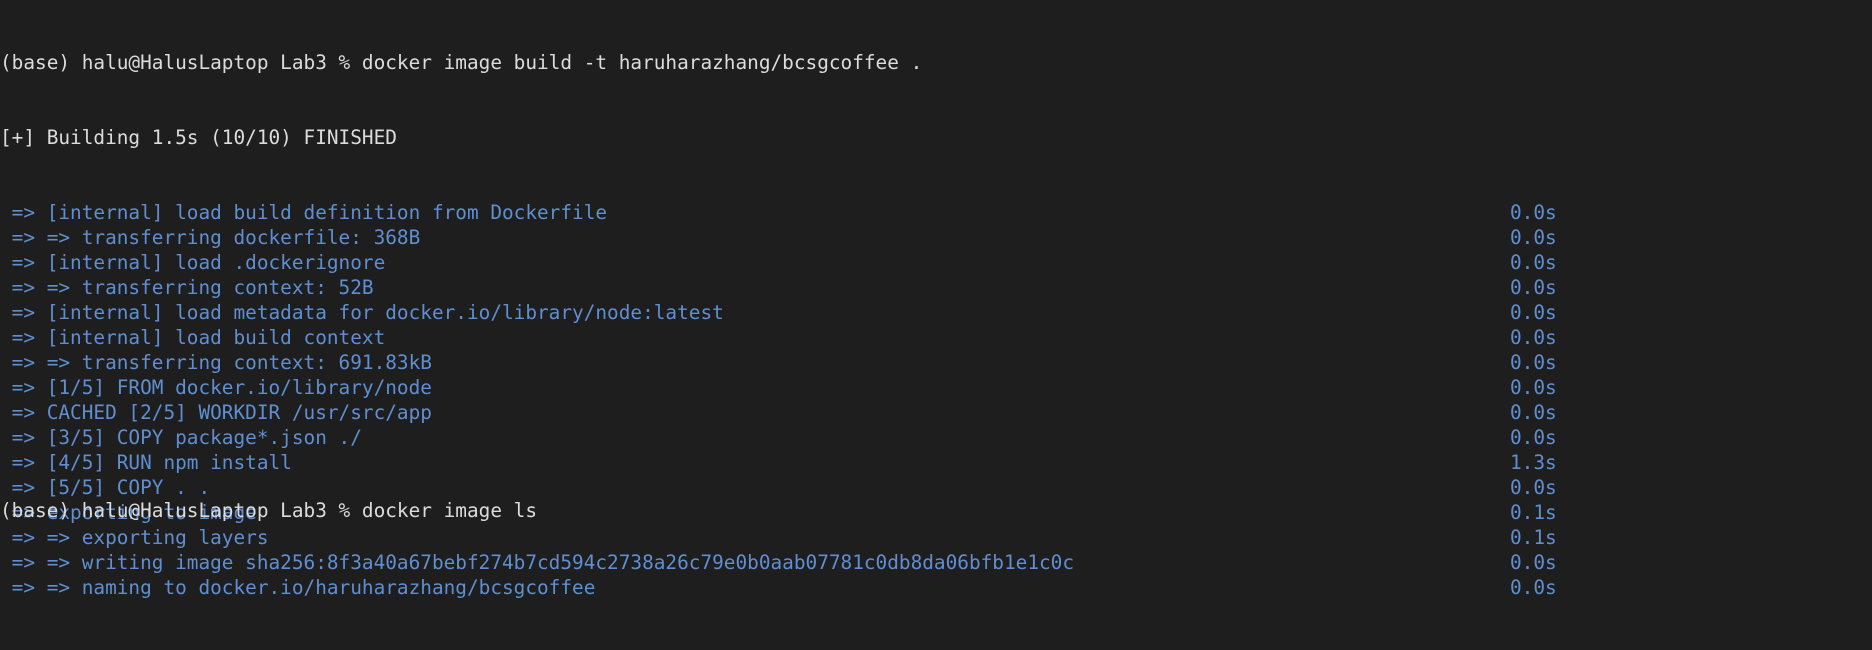 The image size is (1872, 650). I want to click on build-step-row: => [internal] load .dockerignore 0.0s, so click(936, 262).